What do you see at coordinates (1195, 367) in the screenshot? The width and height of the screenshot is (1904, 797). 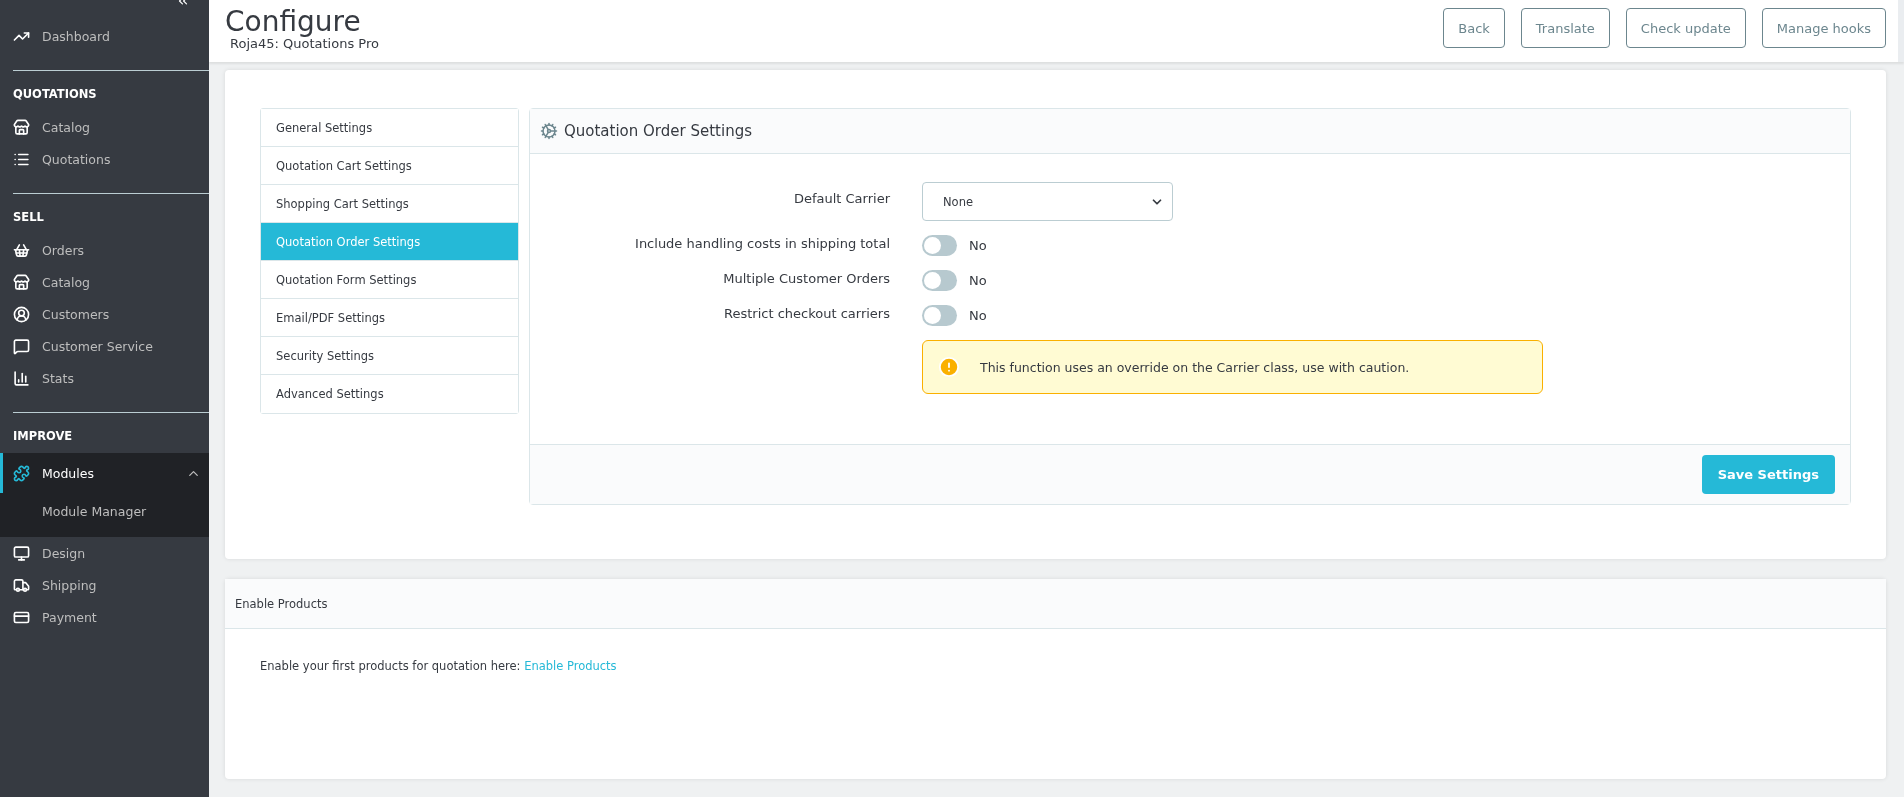 I see `alert-text: This function uses an override on the Carrier class, use with caution.` at bounding box center [1195, 367].